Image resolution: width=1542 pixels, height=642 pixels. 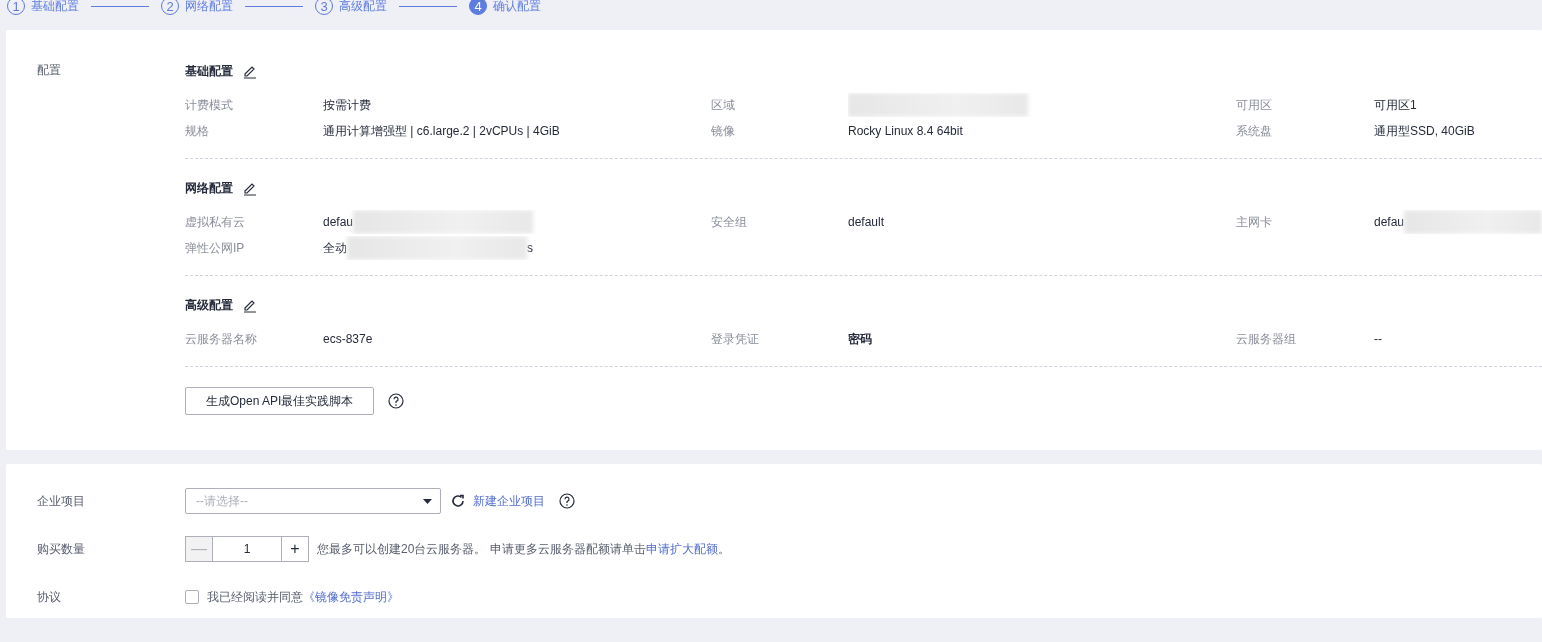 What do you see at coordinates (1424, 131) in the screenshot?
I see `field-value: 通用型SSD, 40GiB` at bounding box center [1424, 131].